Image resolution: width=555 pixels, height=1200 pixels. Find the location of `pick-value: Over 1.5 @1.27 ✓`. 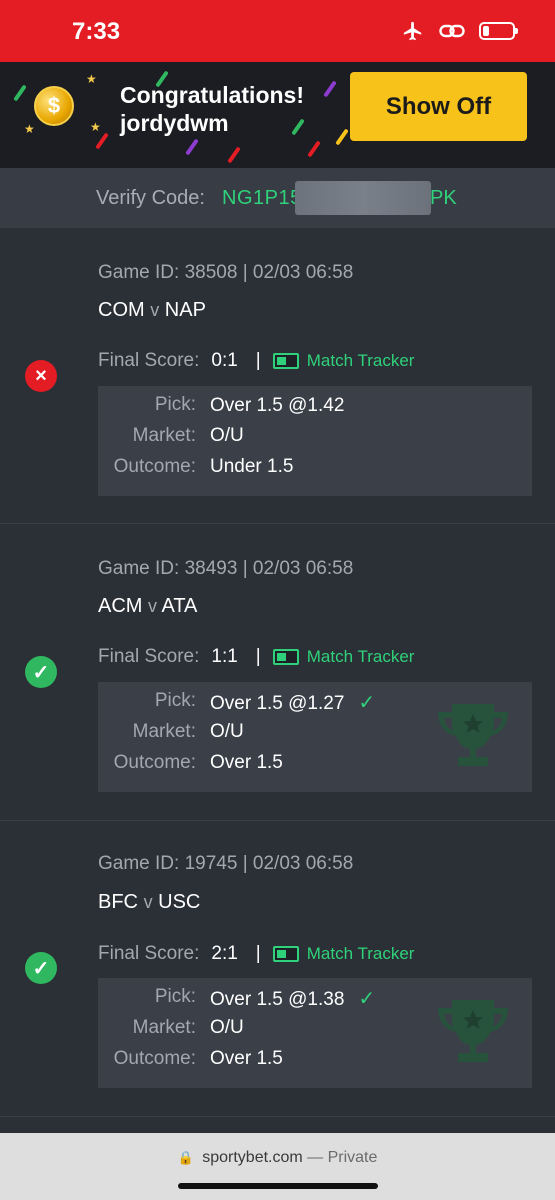

pick-value: Over 1.5 @1.27 ✓ is located at coordinates (293, 703).